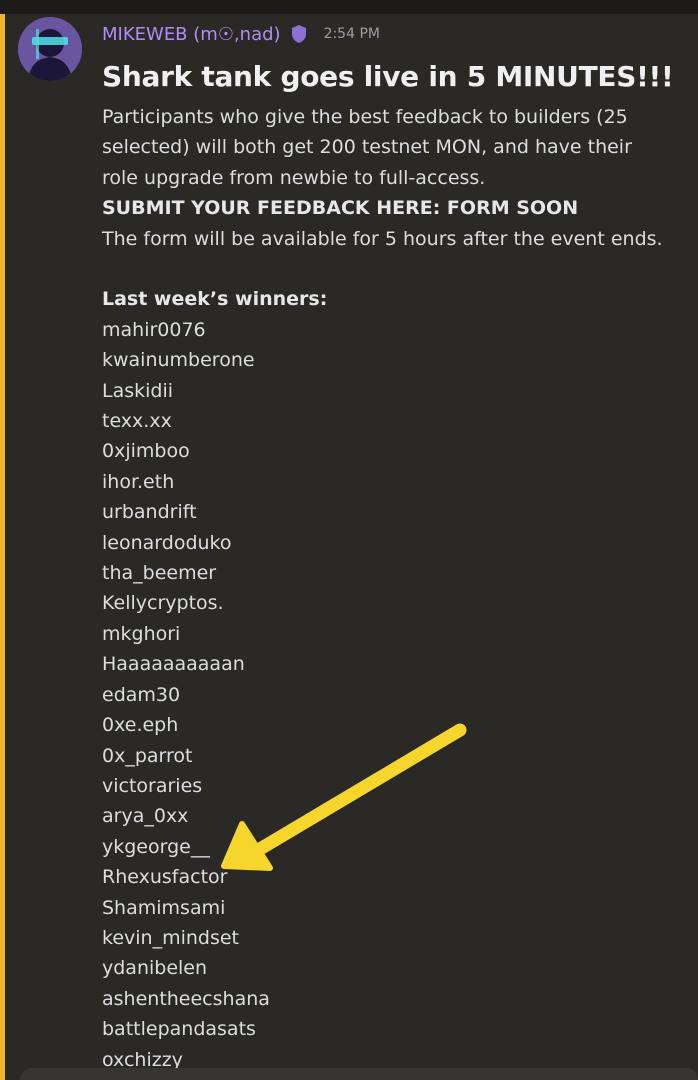  I want to click on winner-item: Laskidii, so click(138, 390).